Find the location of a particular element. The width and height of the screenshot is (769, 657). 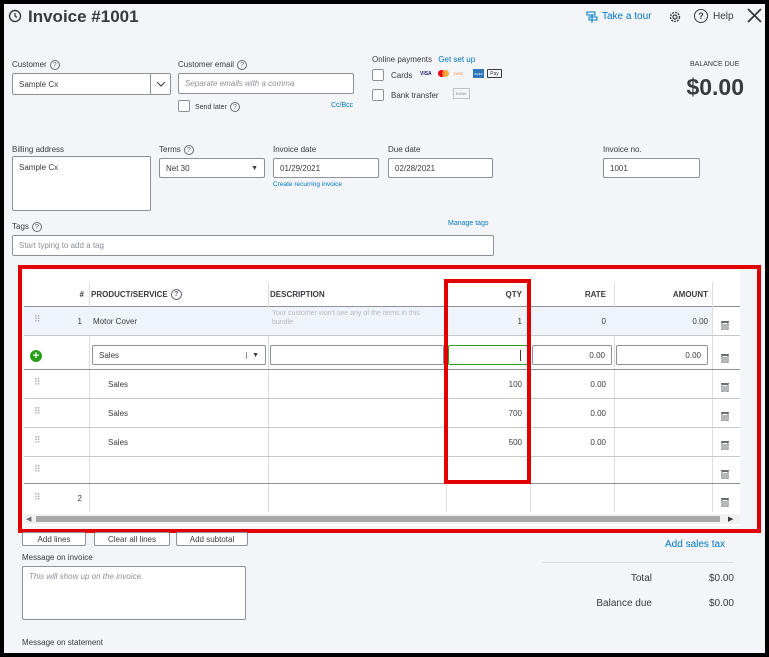

qty-column-highlight-box is located at coordinates (487, 381).